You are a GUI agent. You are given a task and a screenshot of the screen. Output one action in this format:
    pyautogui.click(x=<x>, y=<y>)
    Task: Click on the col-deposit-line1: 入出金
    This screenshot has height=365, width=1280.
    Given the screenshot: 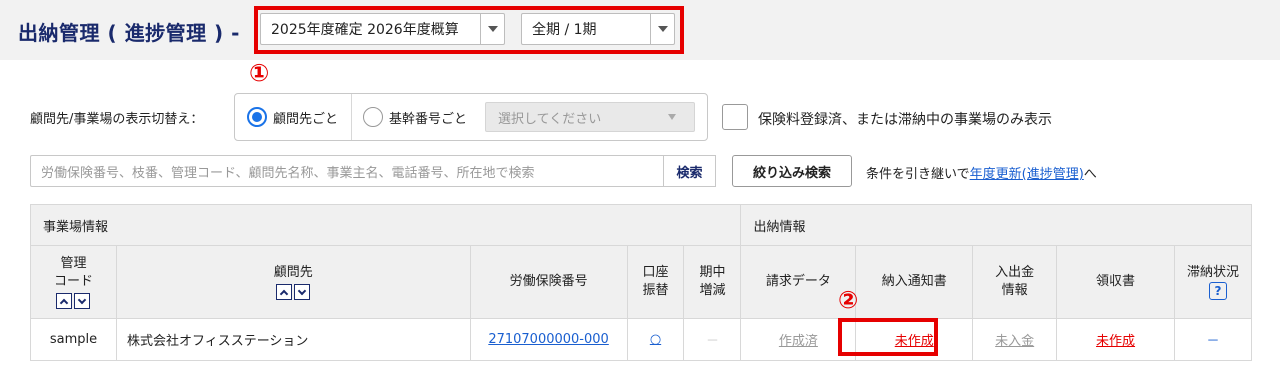 What is the action you would take?
    pyautogui.click(x=1015, y=273)
    